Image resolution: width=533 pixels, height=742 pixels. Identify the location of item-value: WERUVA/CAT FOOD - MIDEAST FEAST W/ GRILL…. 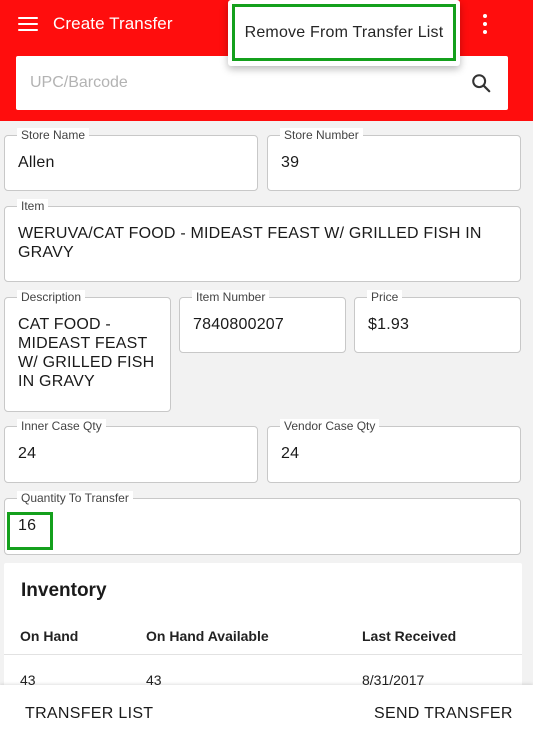
(250, 243).